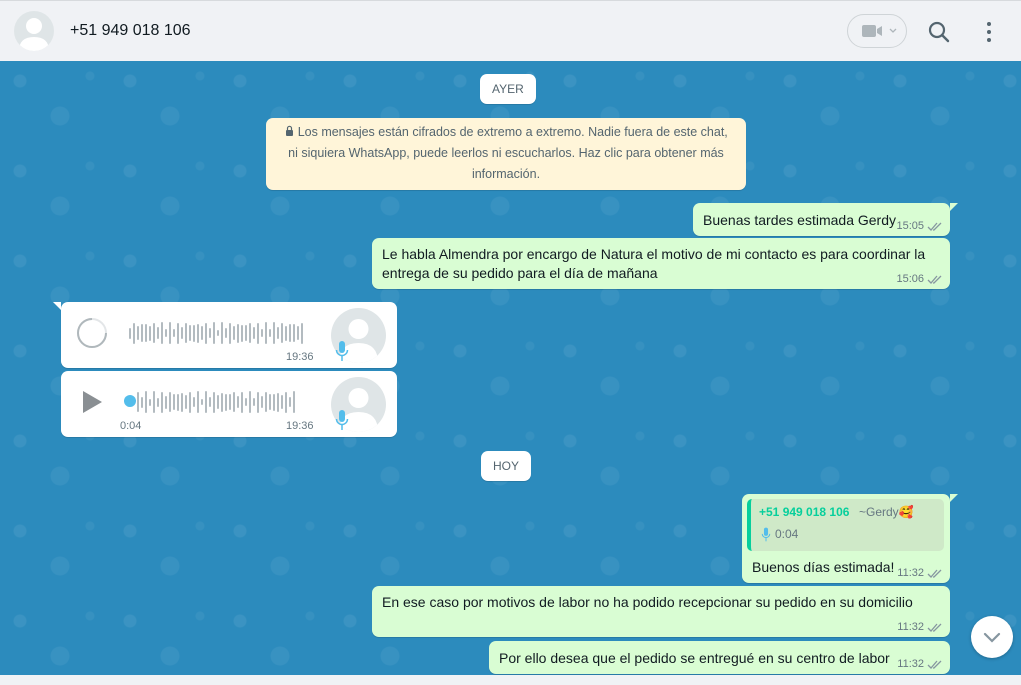 The image size is (1021, 685). Describe the element at coordinates (877, 31) in the screenshot. I see `video-call-button` at that location.